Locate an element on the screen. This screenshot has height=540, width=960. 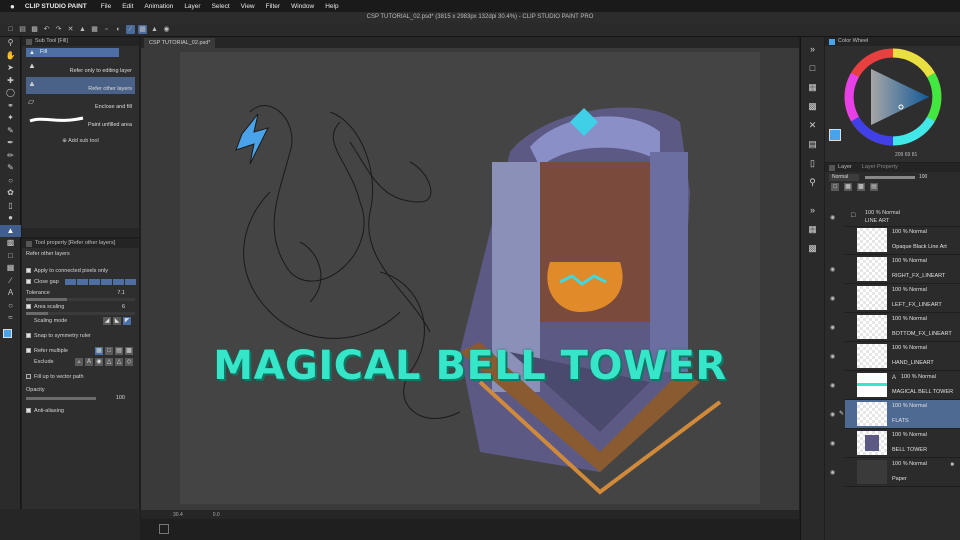
layer-panel-icon: ▦ is located at coordinates (813, 229).